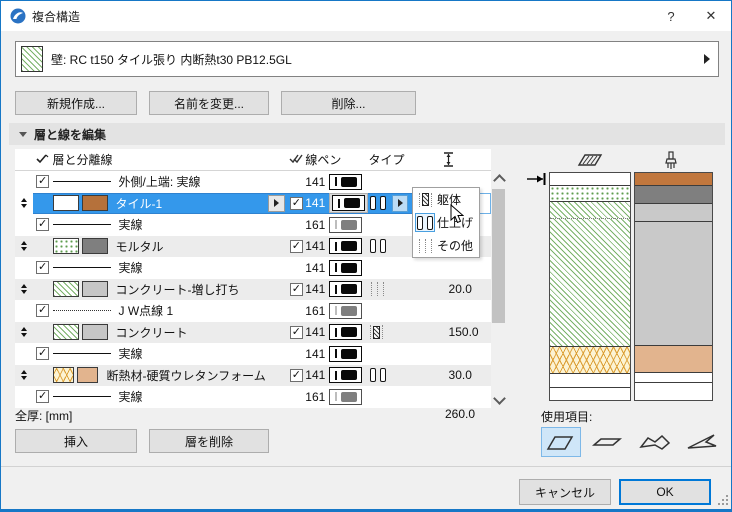 The width and height of the screenshot is (732, 512). Describe the element at coordinates (499, 180) in the screenshot. I see `scroll-up-icon` at that location.